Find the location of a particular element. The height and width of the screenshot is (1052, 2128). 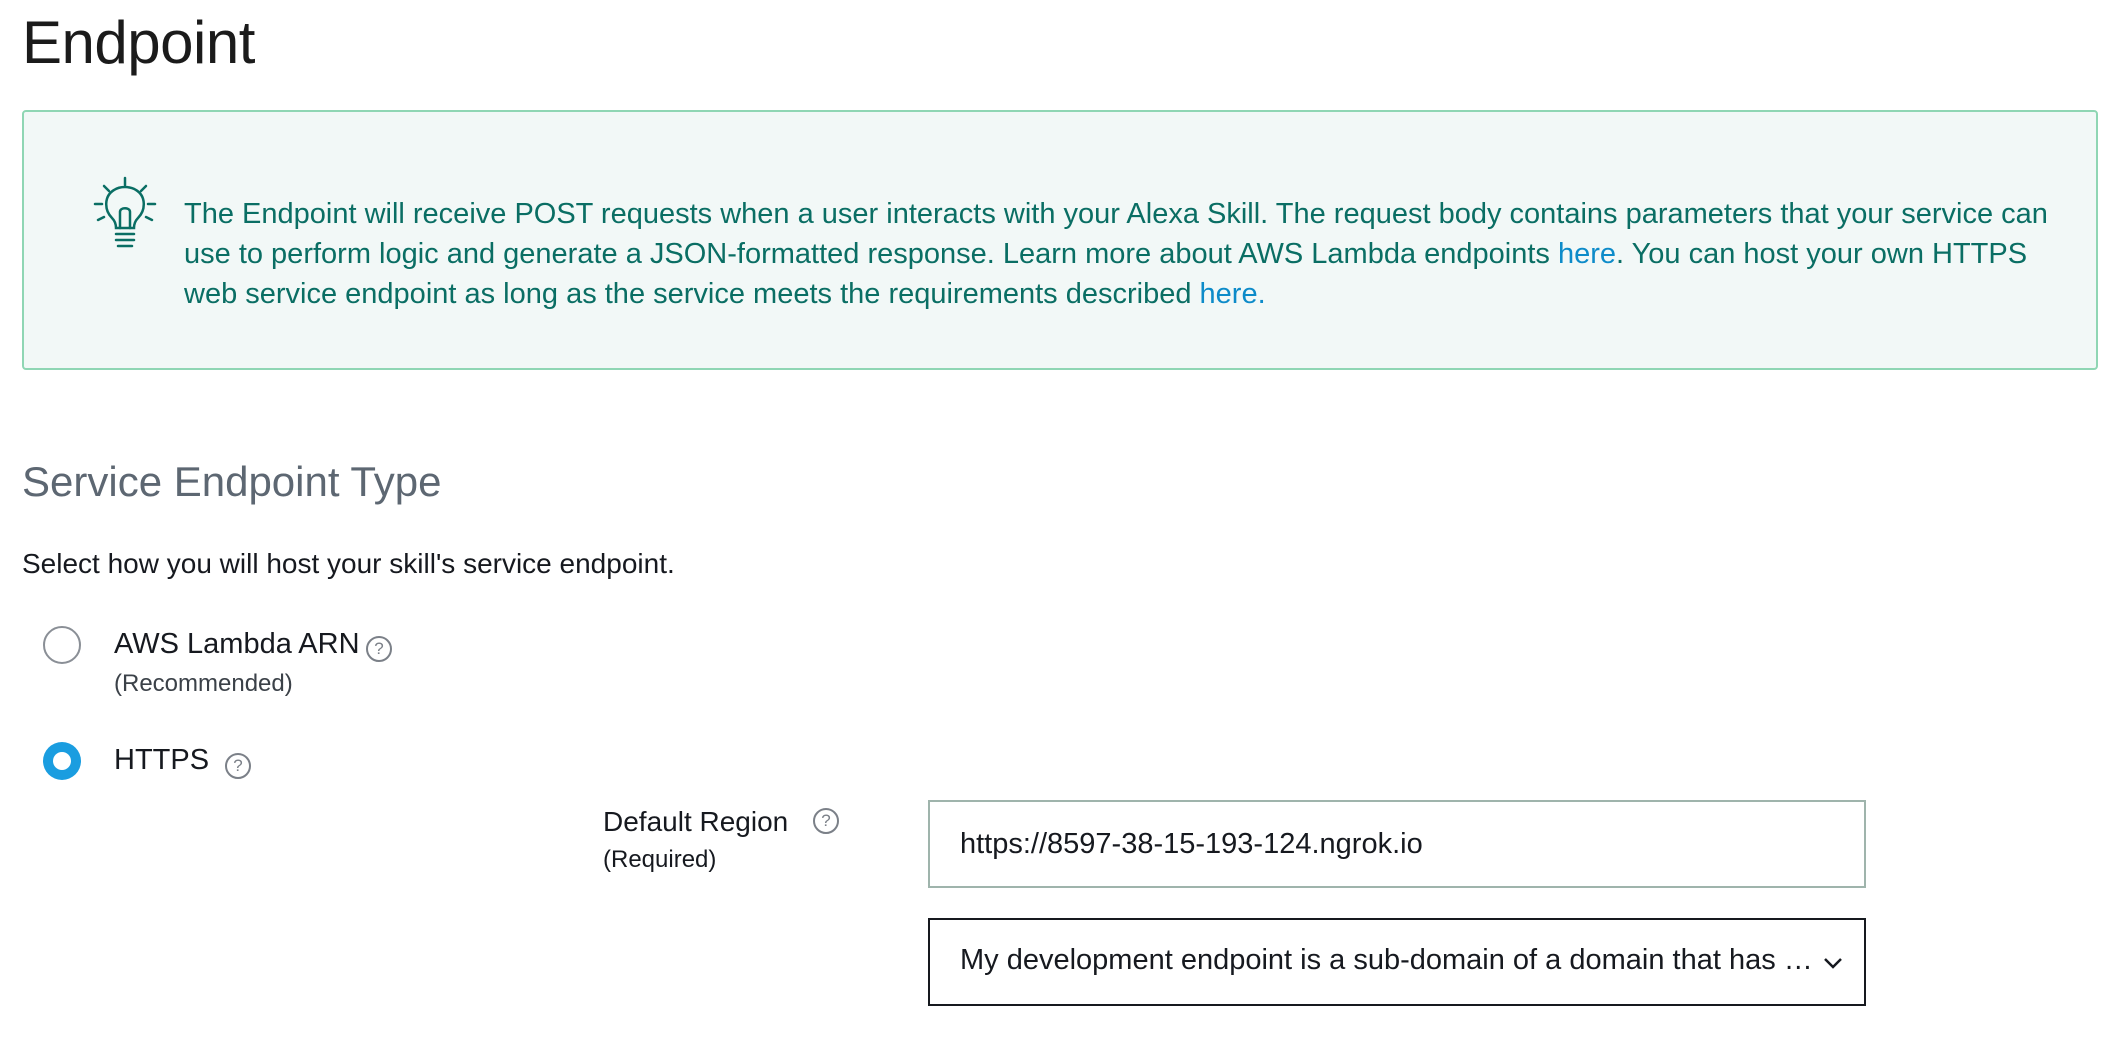

lambda-help-icon: ? is located at coordinates (379, 649).